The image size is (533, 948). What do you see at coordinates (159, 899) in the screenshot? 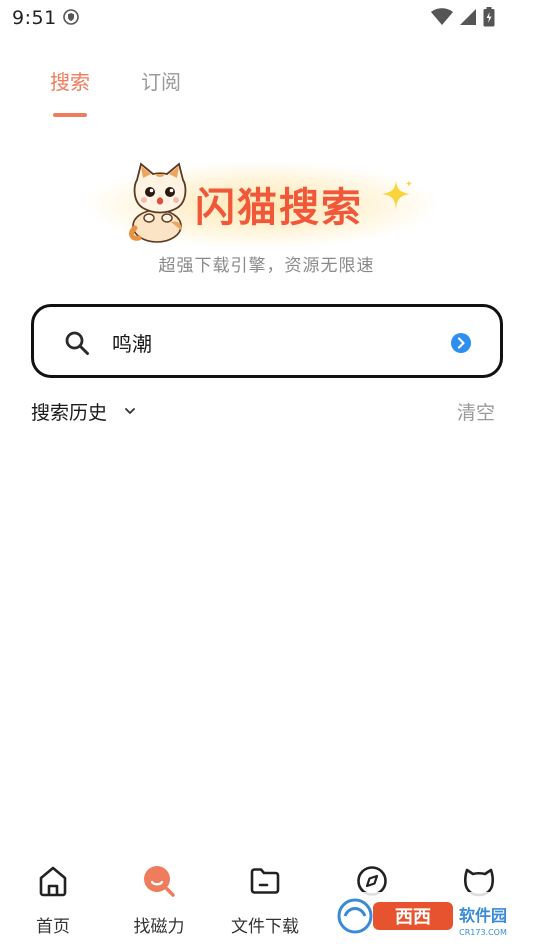
I see `nav-item-find-magnet: 找磁力` at bounding box center [159, 899].